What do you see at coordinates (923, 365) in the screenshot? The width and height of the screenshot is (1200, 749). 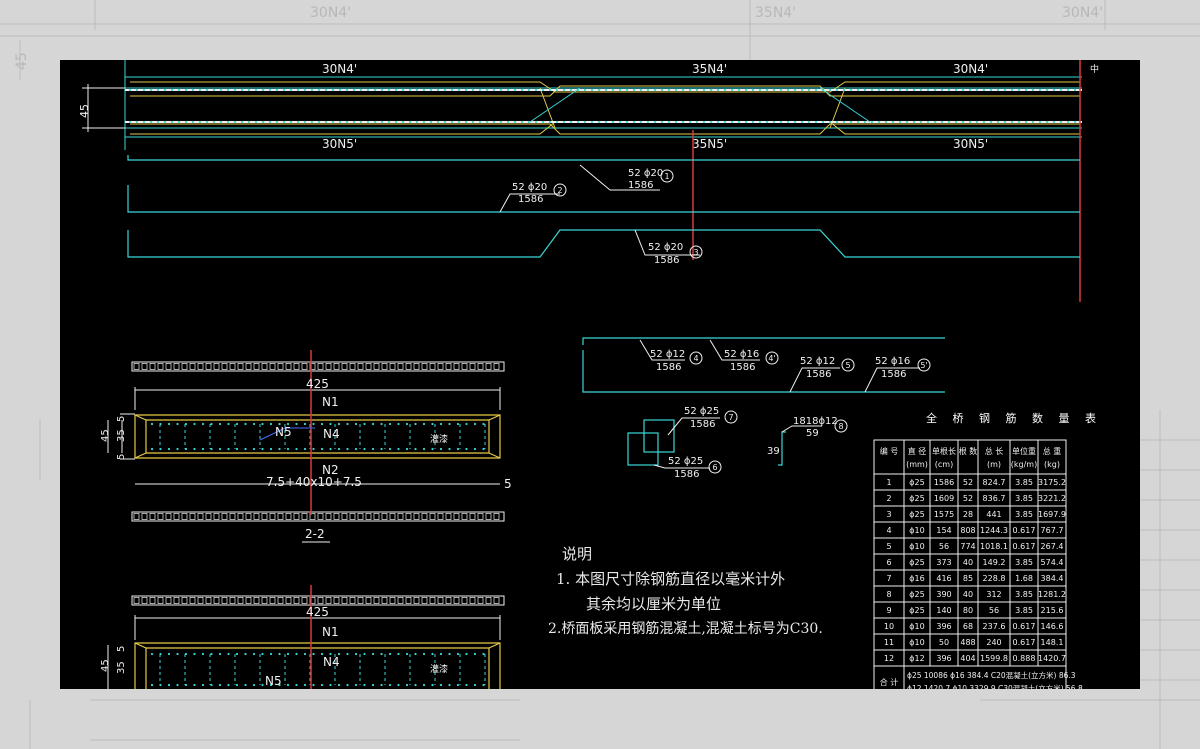 I see `callout-number: 5'` at bounding box center [923, 365].